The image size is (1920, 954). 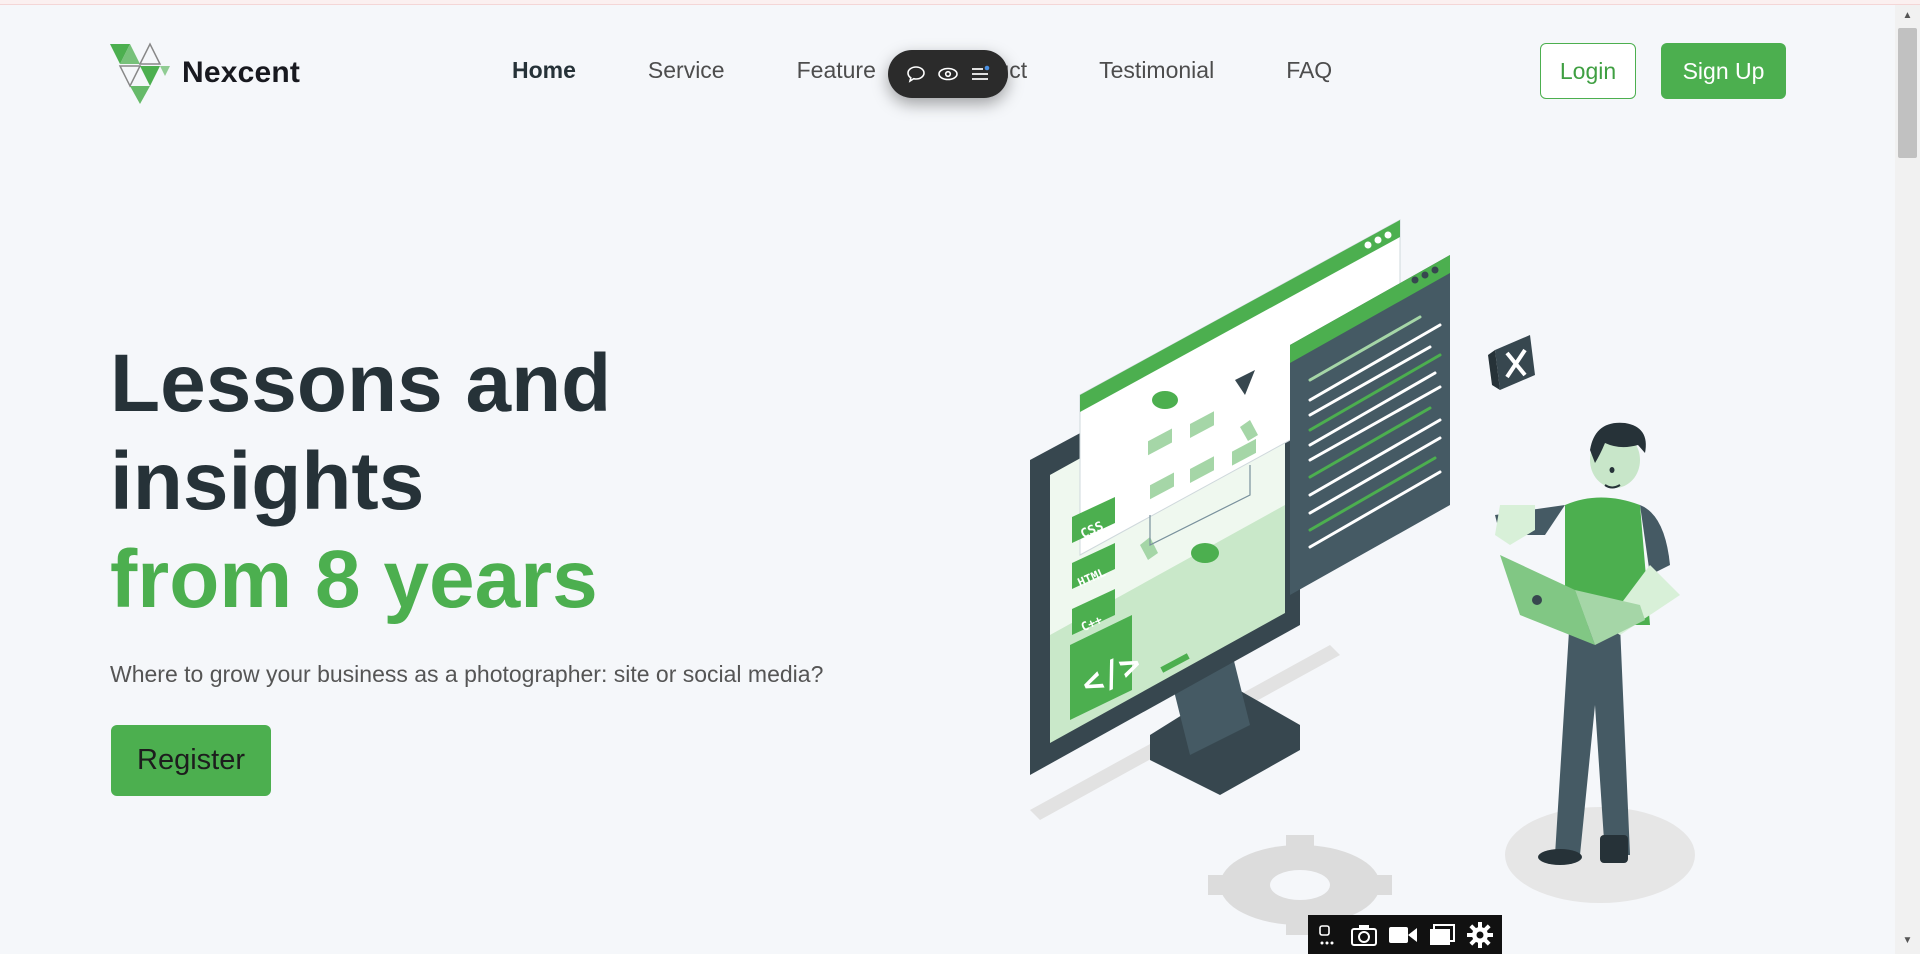 What do you see at coordinates (1480, 935) in the screenshot?
I see `settings-gear-icon` at bounding box center [1480, 935].